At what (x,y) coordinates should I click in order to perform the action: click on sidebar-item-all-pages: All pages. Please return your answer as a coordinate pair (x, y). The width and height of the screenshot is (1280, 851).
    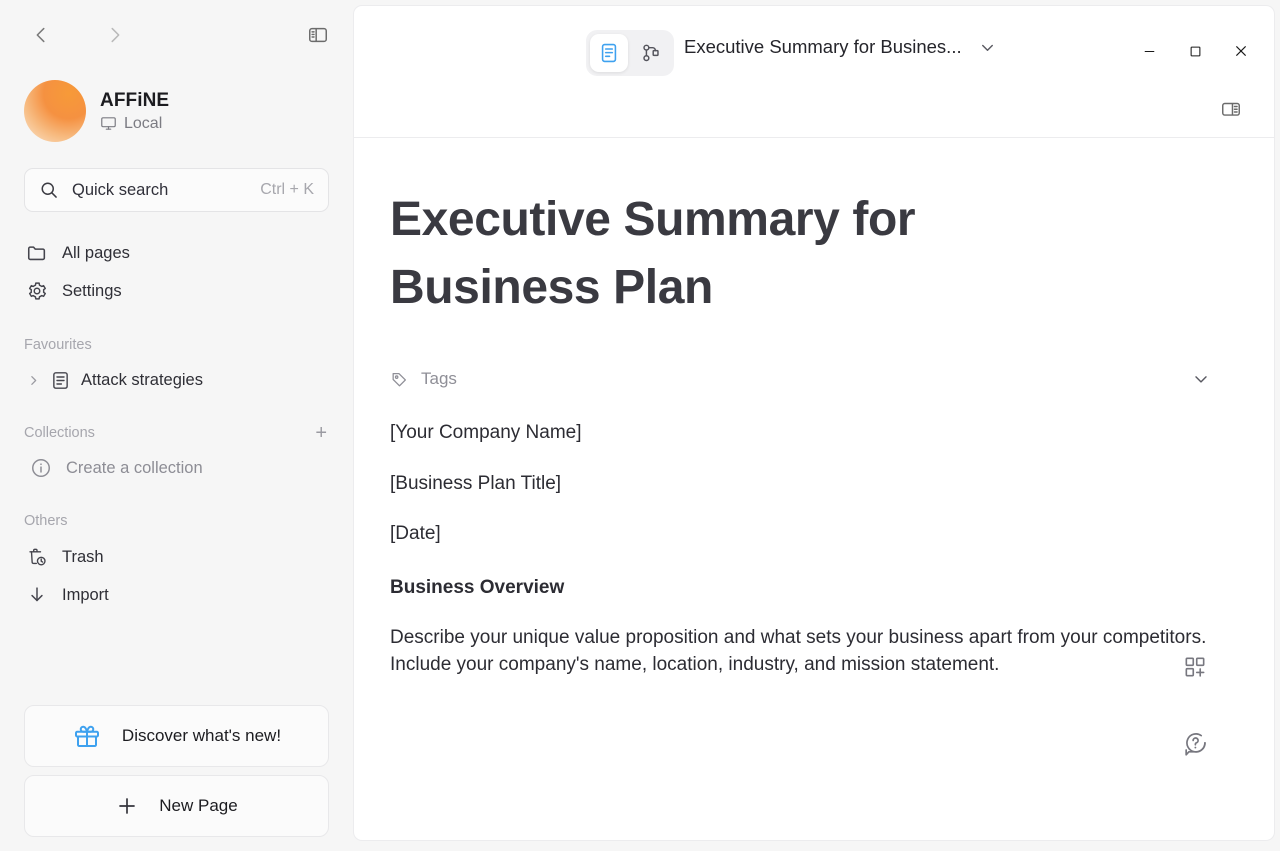
    Looking at the image, I should click on (176, 253).